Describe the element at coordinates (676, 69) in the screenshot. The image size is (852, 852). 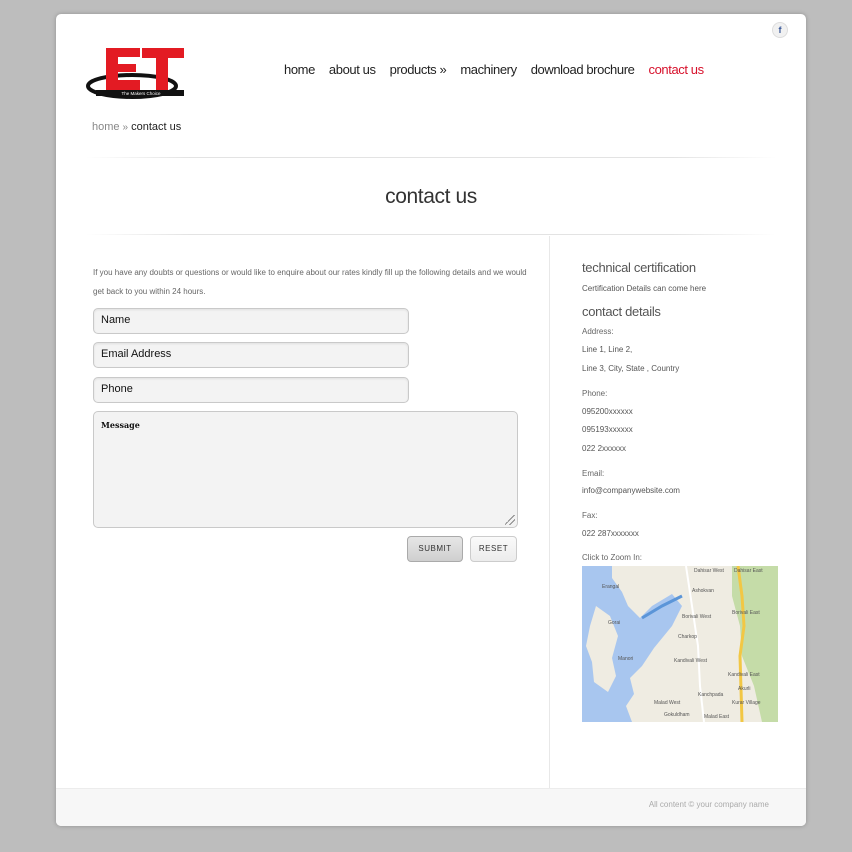
I see `nav-item-contact-us: contact us` at that location.